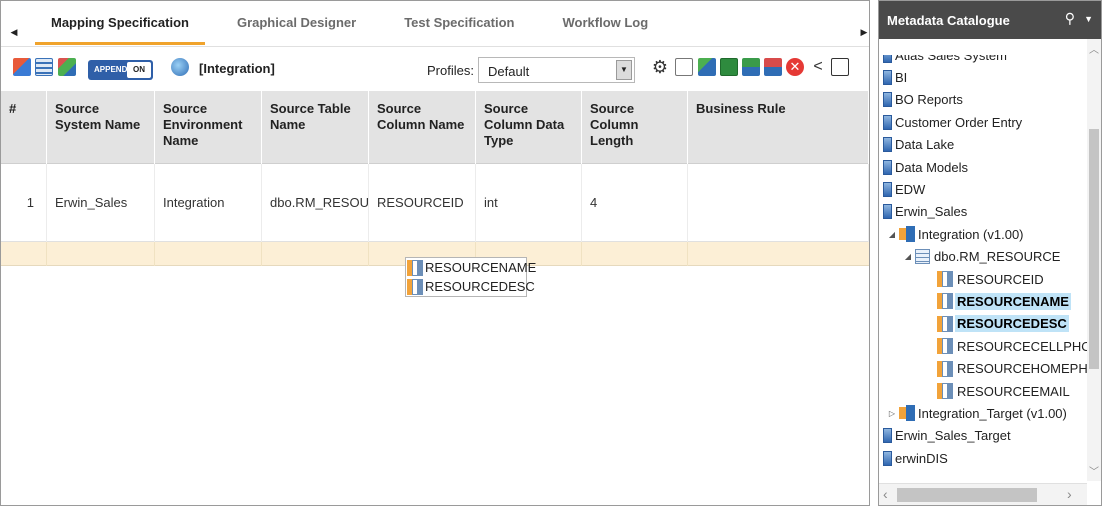  What do you see at coordinates (1000, 279) in the screenshot?
I see `tree-item-label: RESOURCEID` at bounding box center [1000, 279].